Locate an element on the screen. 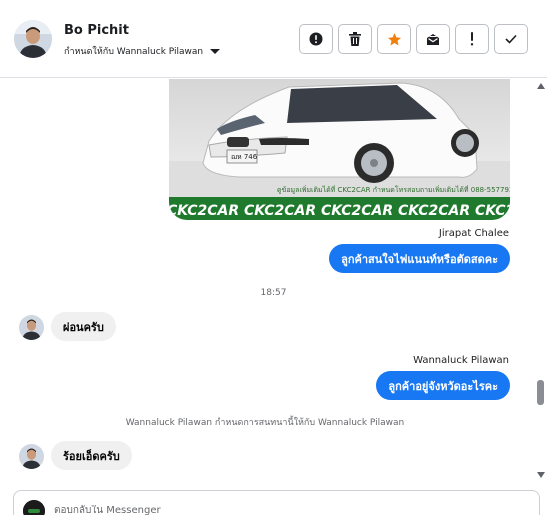 This screenshot has height=515, width=547. message-sender-name: Wannaluck Pilawan is located at coordinates (461, 360).